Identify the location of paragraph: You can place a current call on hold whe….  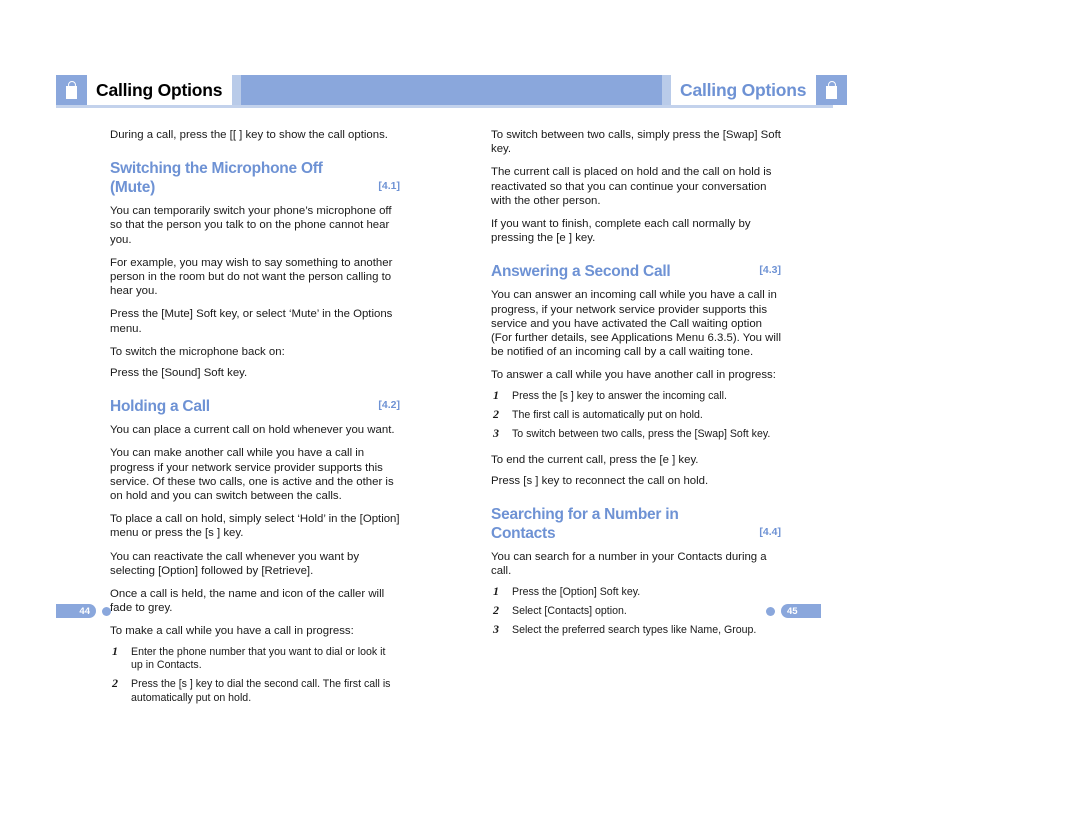
(252, 430).